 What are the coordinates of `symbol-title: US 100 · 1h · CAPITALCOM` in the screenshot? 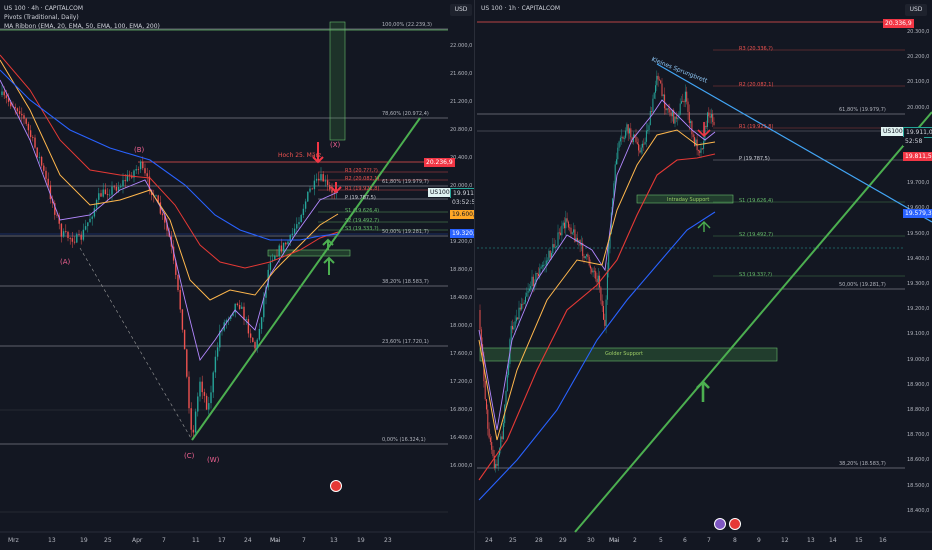 It's located at (520, 8).